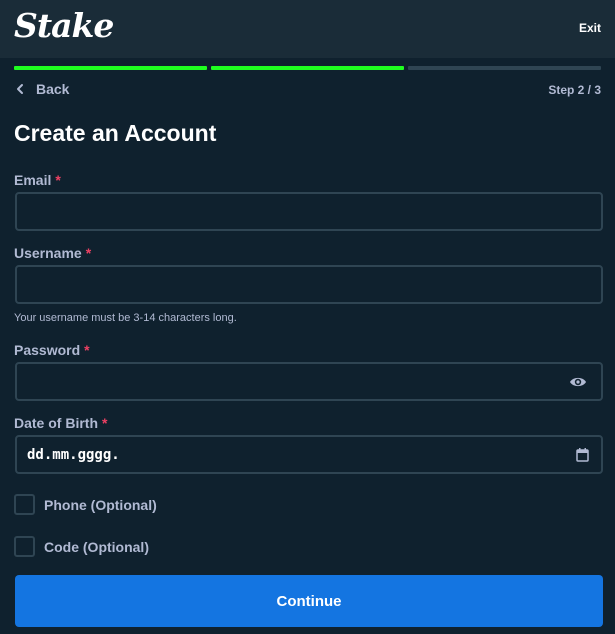 The width and height of the screenshot is (615, 634). What do you see at coordinates (48, 253) in the screenshot?
I see `username-label-text: Username` at bounding box center [48, 253].